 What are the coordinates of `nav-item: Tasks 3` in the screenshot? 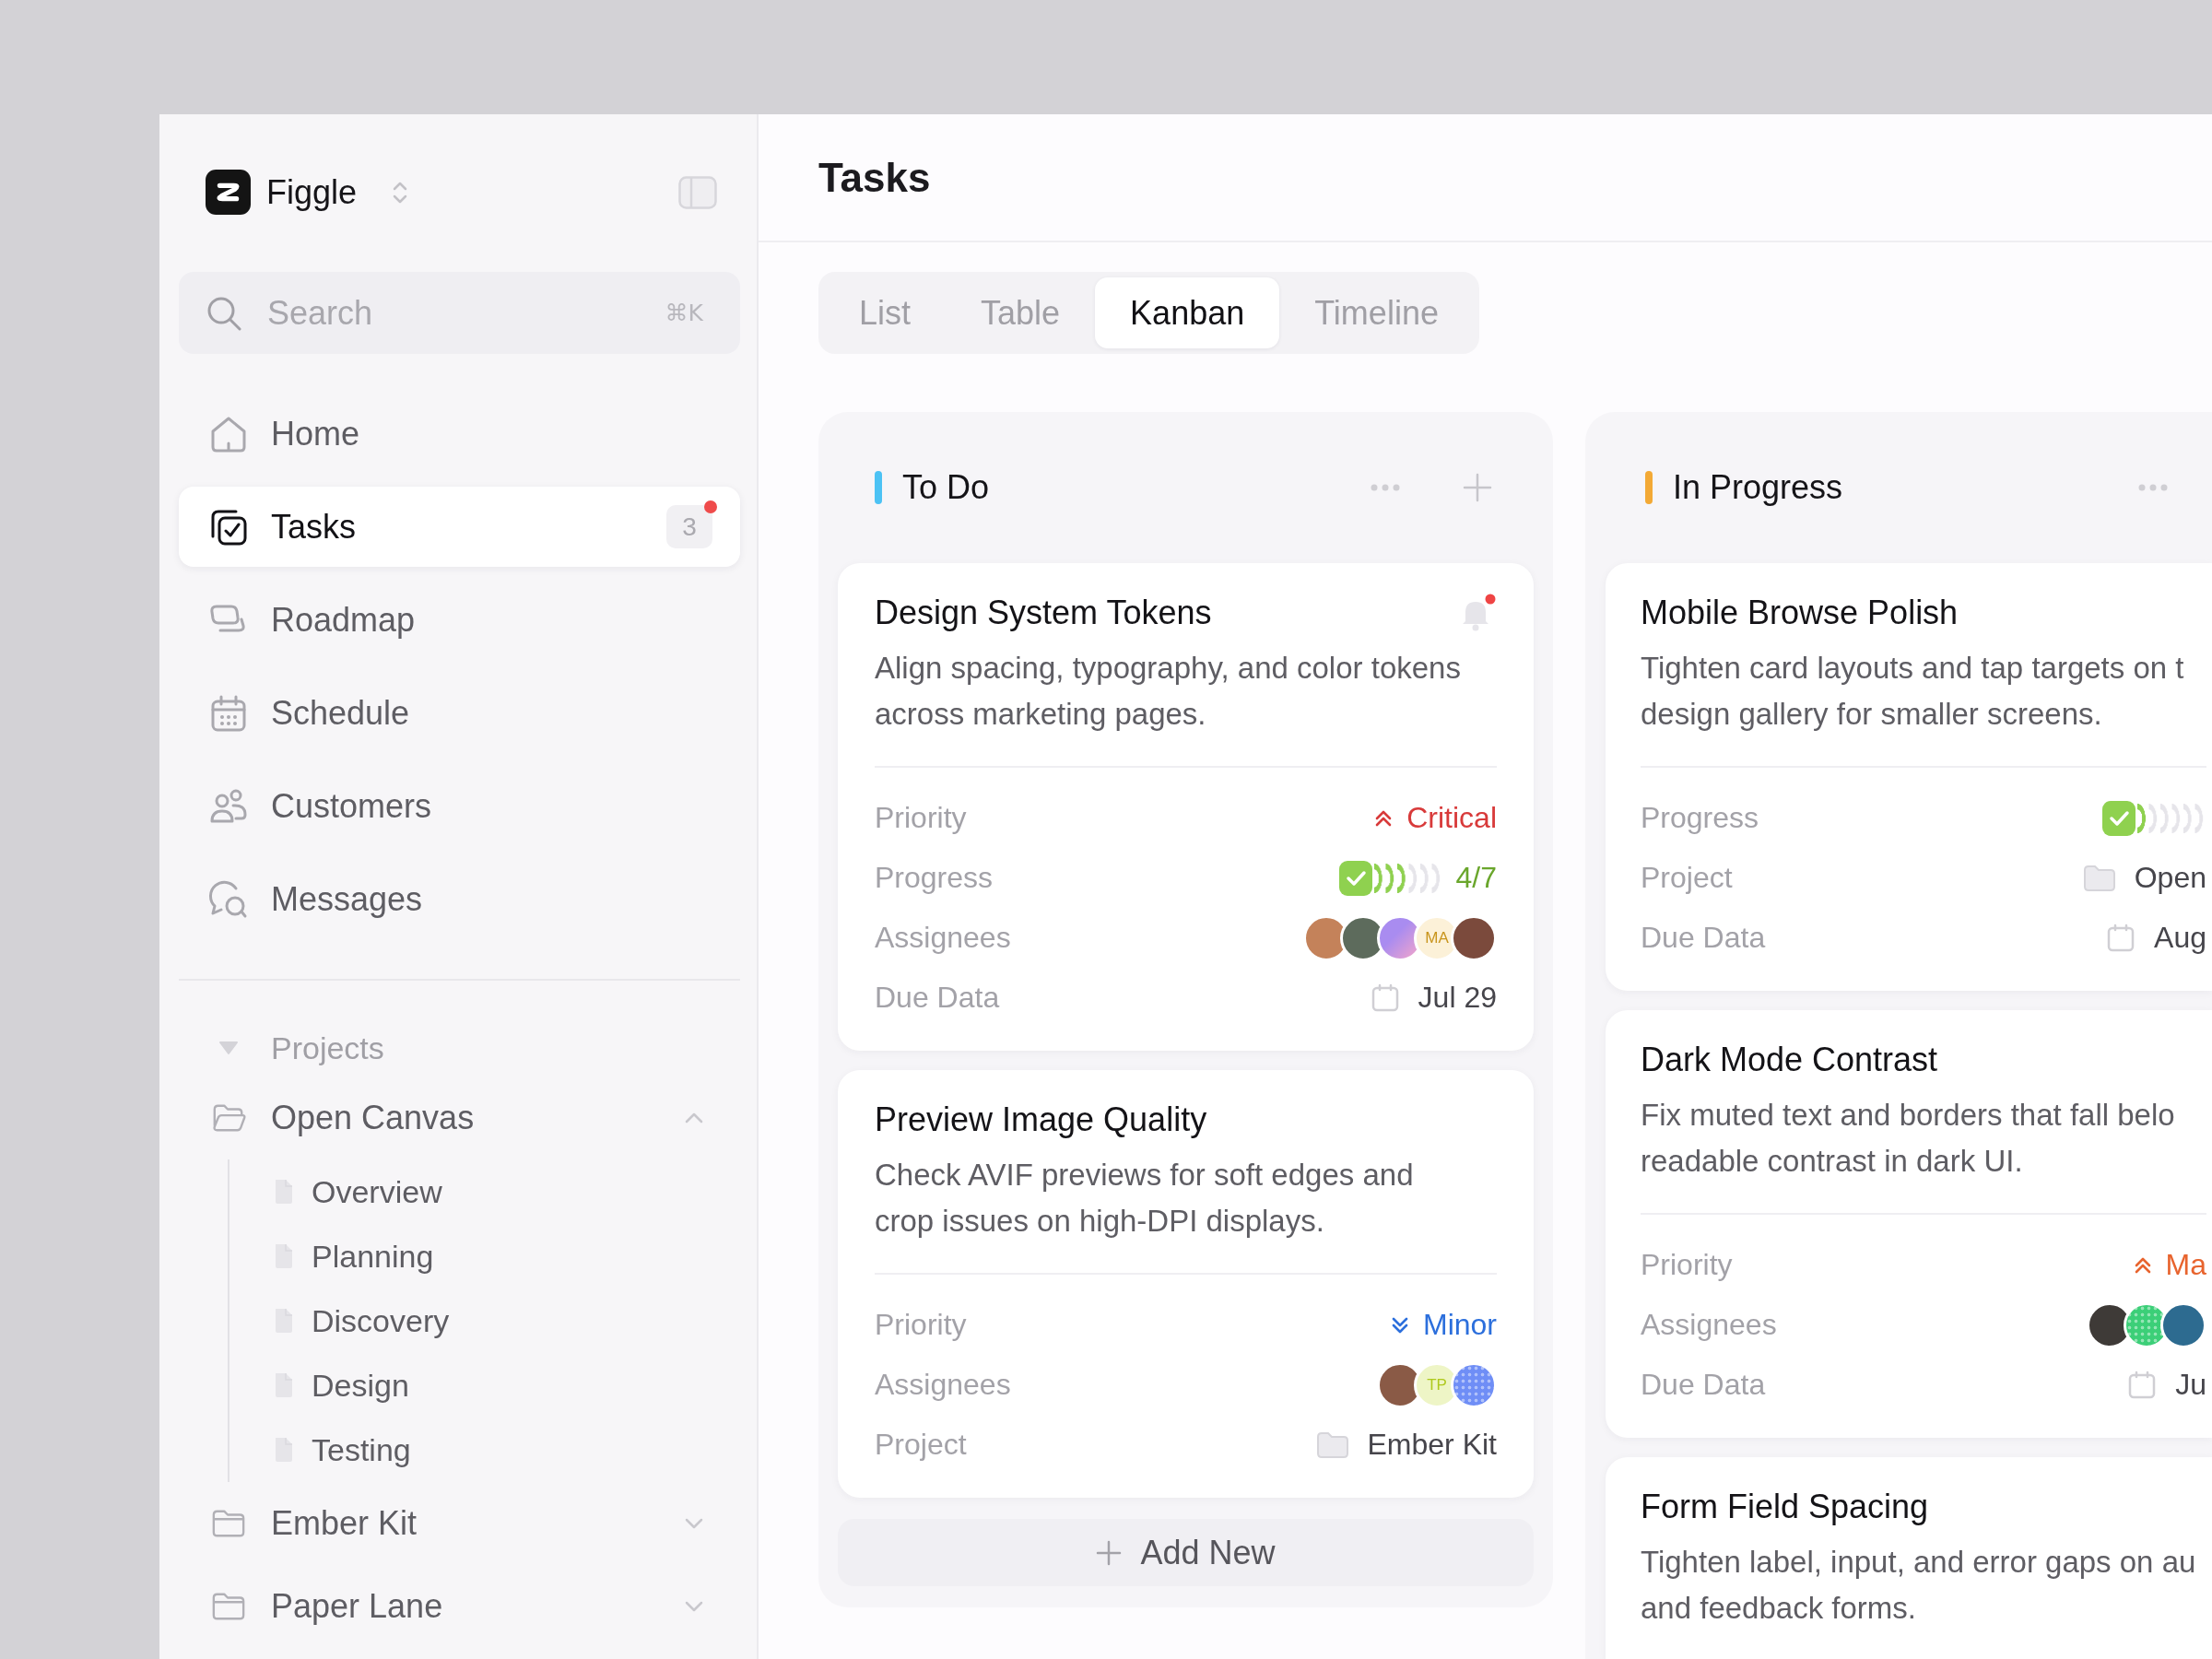 It's located at (459, 527).